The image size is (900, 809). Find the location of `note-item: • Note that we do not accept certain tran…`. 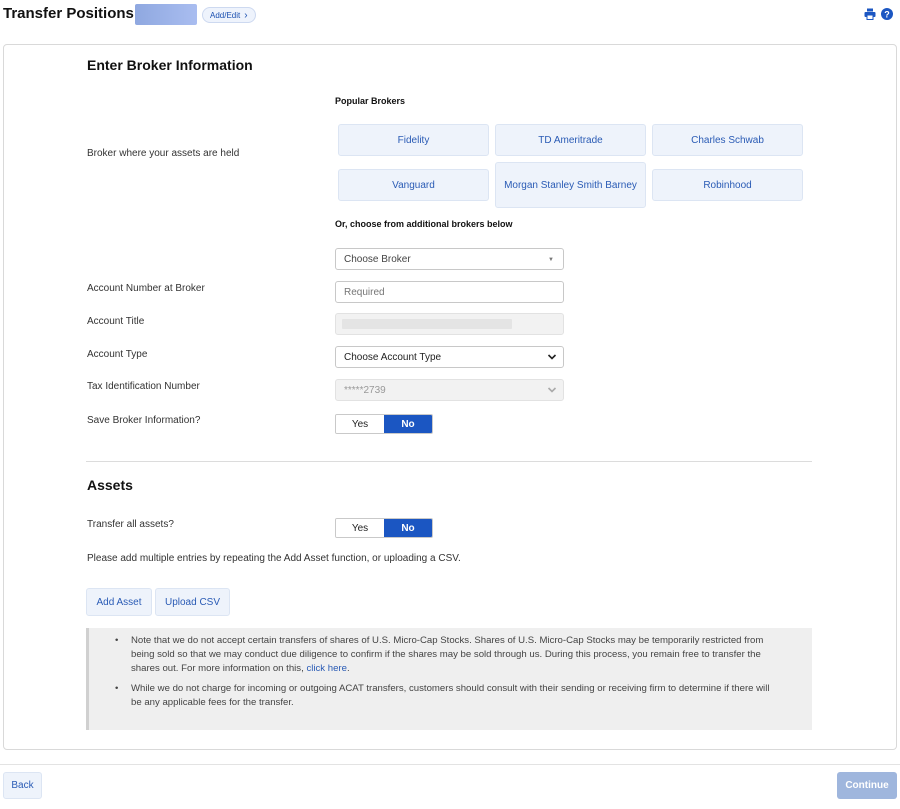

note-item: • Note that we do not accept certain tran… is located at coordinates (448, 655).